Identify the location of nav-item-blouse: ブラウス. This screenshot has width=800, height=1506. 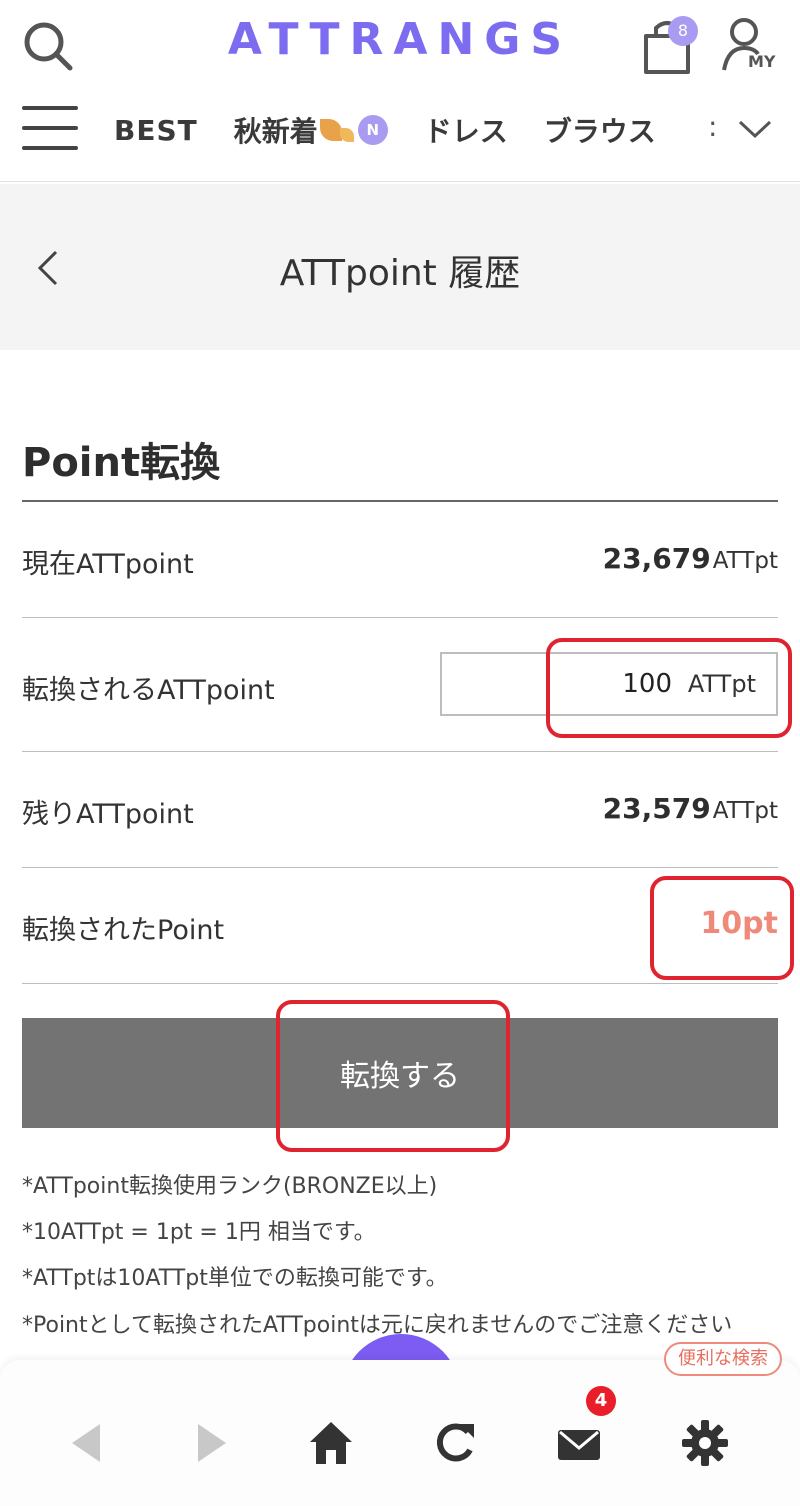
(600, 130).